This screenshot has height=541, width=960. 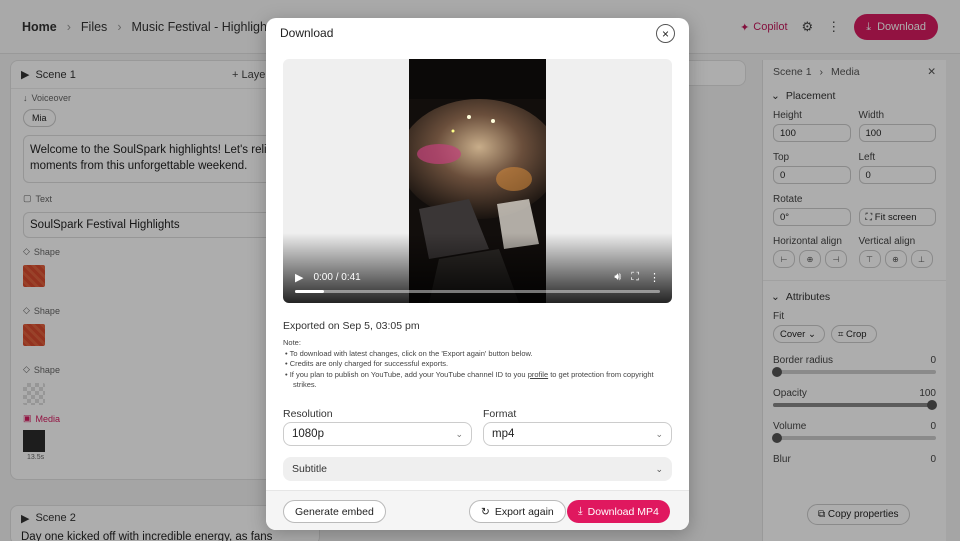 I want to click on note-title: Note:, so click(x=292, y=342).